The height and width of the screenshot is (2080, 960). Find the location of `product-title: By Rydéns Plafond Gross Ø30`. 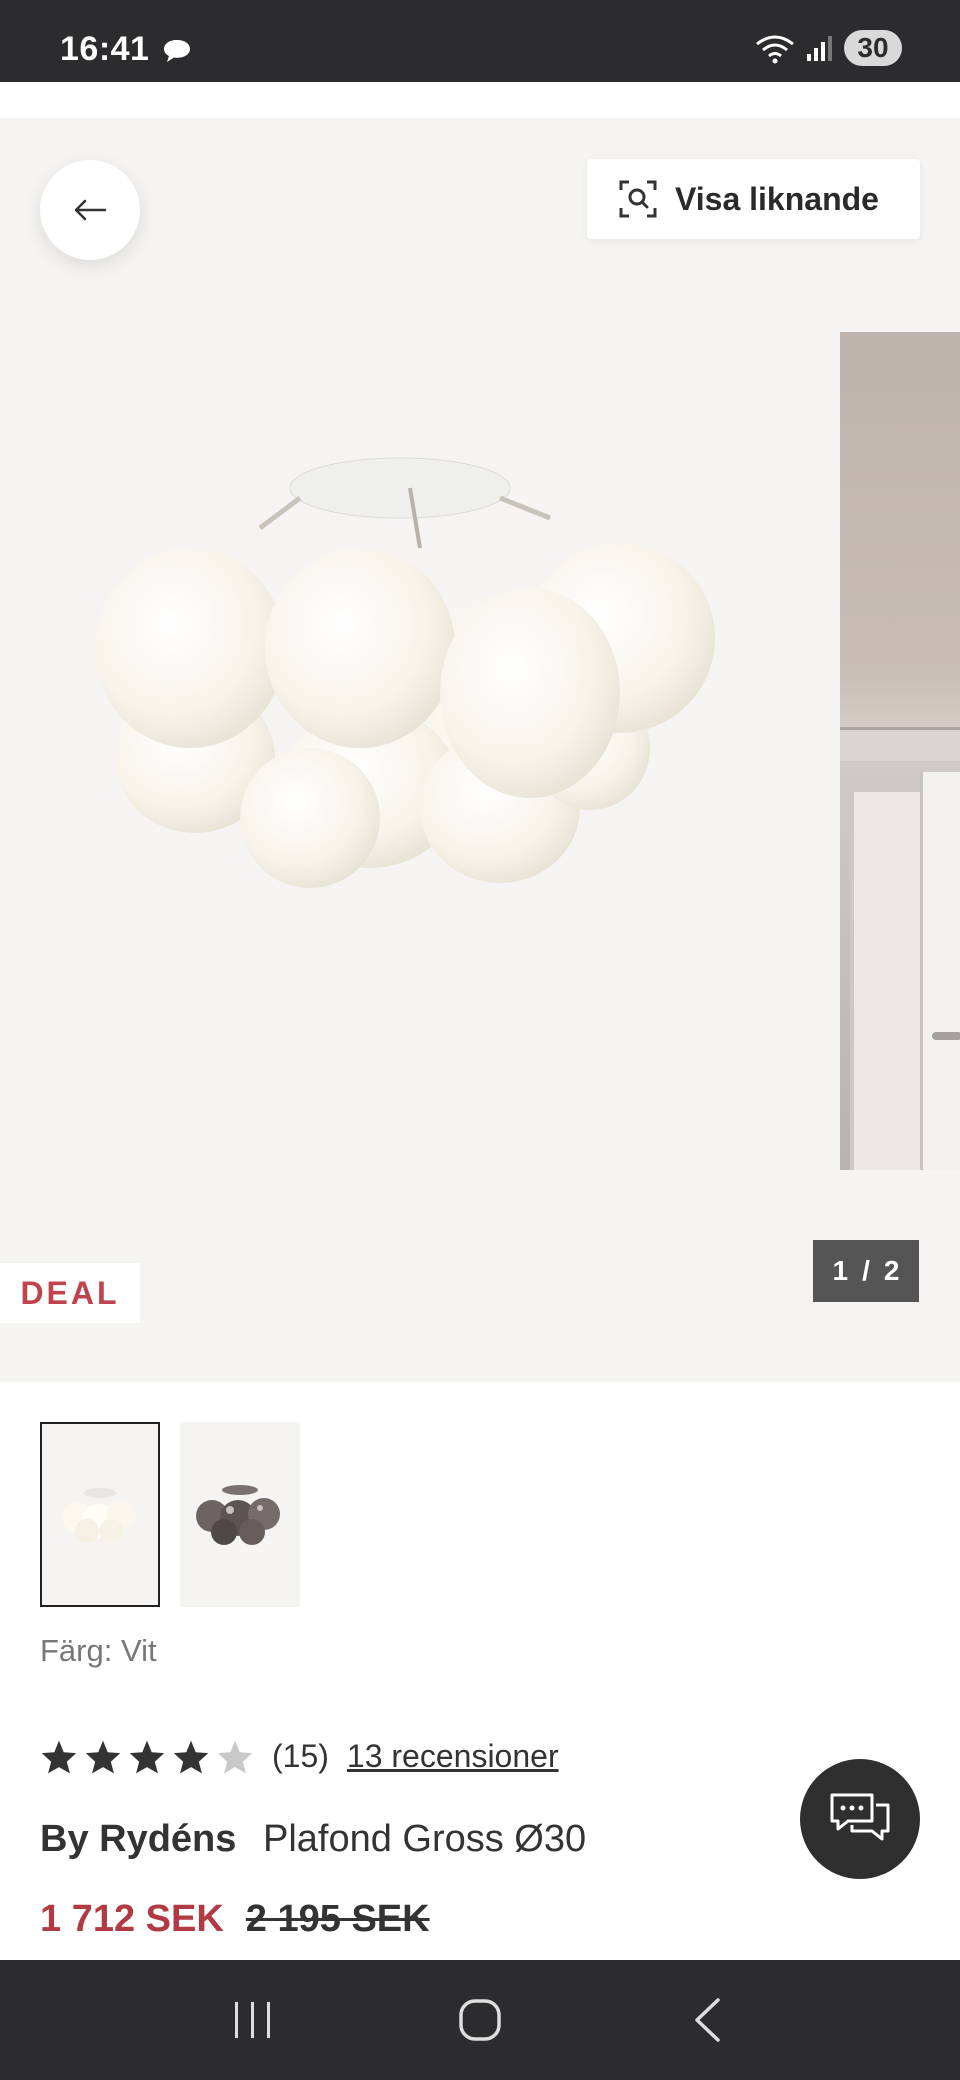

product-title: By Rydéns Plafond Gross Ø30 is located at coordinates (313, 1839).